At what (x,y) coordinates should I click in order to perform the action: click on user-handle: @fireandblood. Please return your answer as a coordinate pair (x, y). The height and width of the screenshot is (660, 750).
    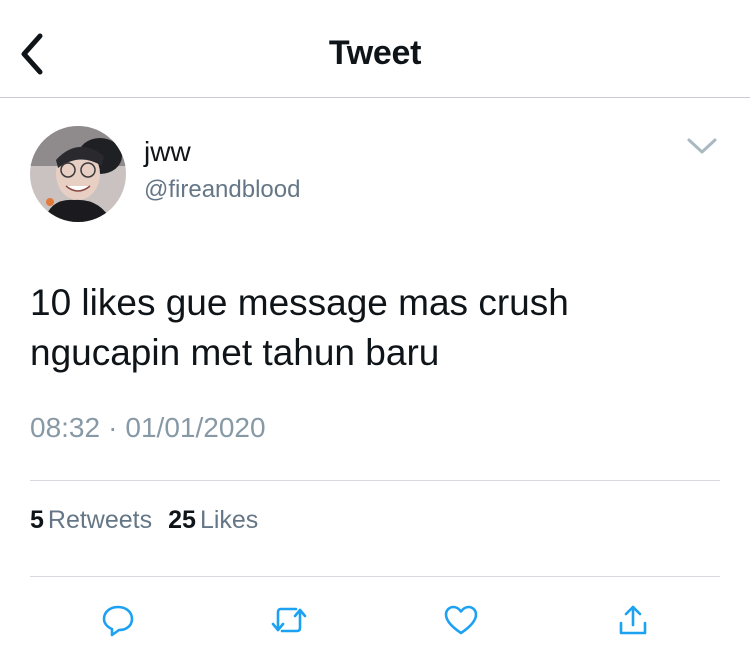
    Looking at the image, I should click on (222, 190).